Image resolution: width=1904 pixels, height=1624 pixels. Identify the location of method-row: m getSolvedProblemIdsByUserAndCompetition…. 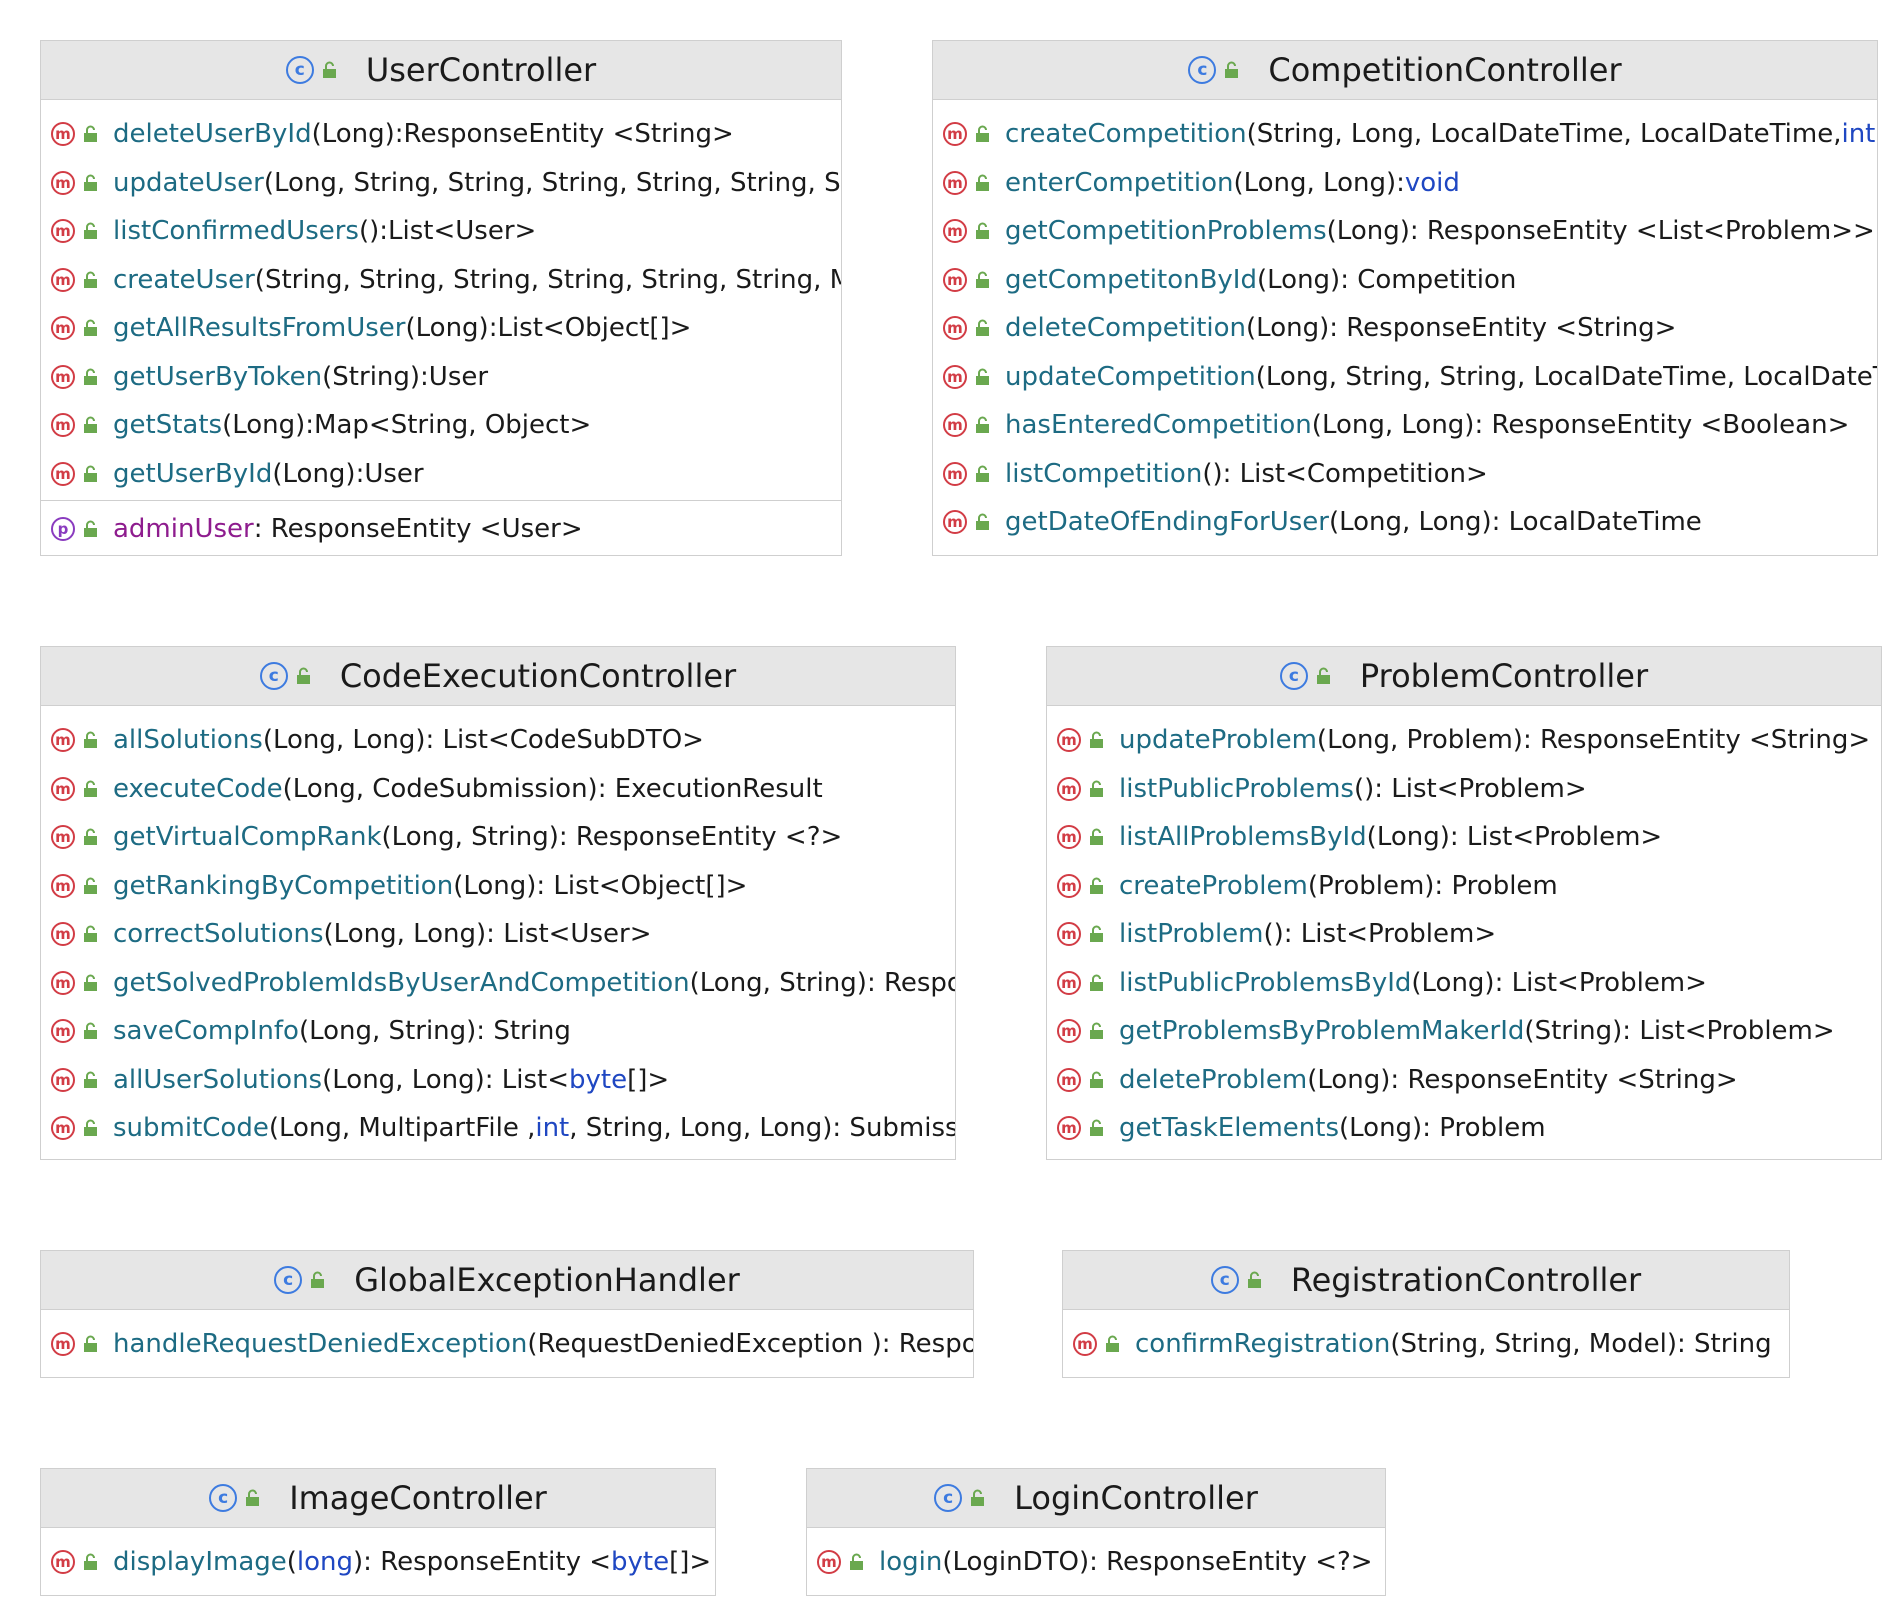
(498, 983).